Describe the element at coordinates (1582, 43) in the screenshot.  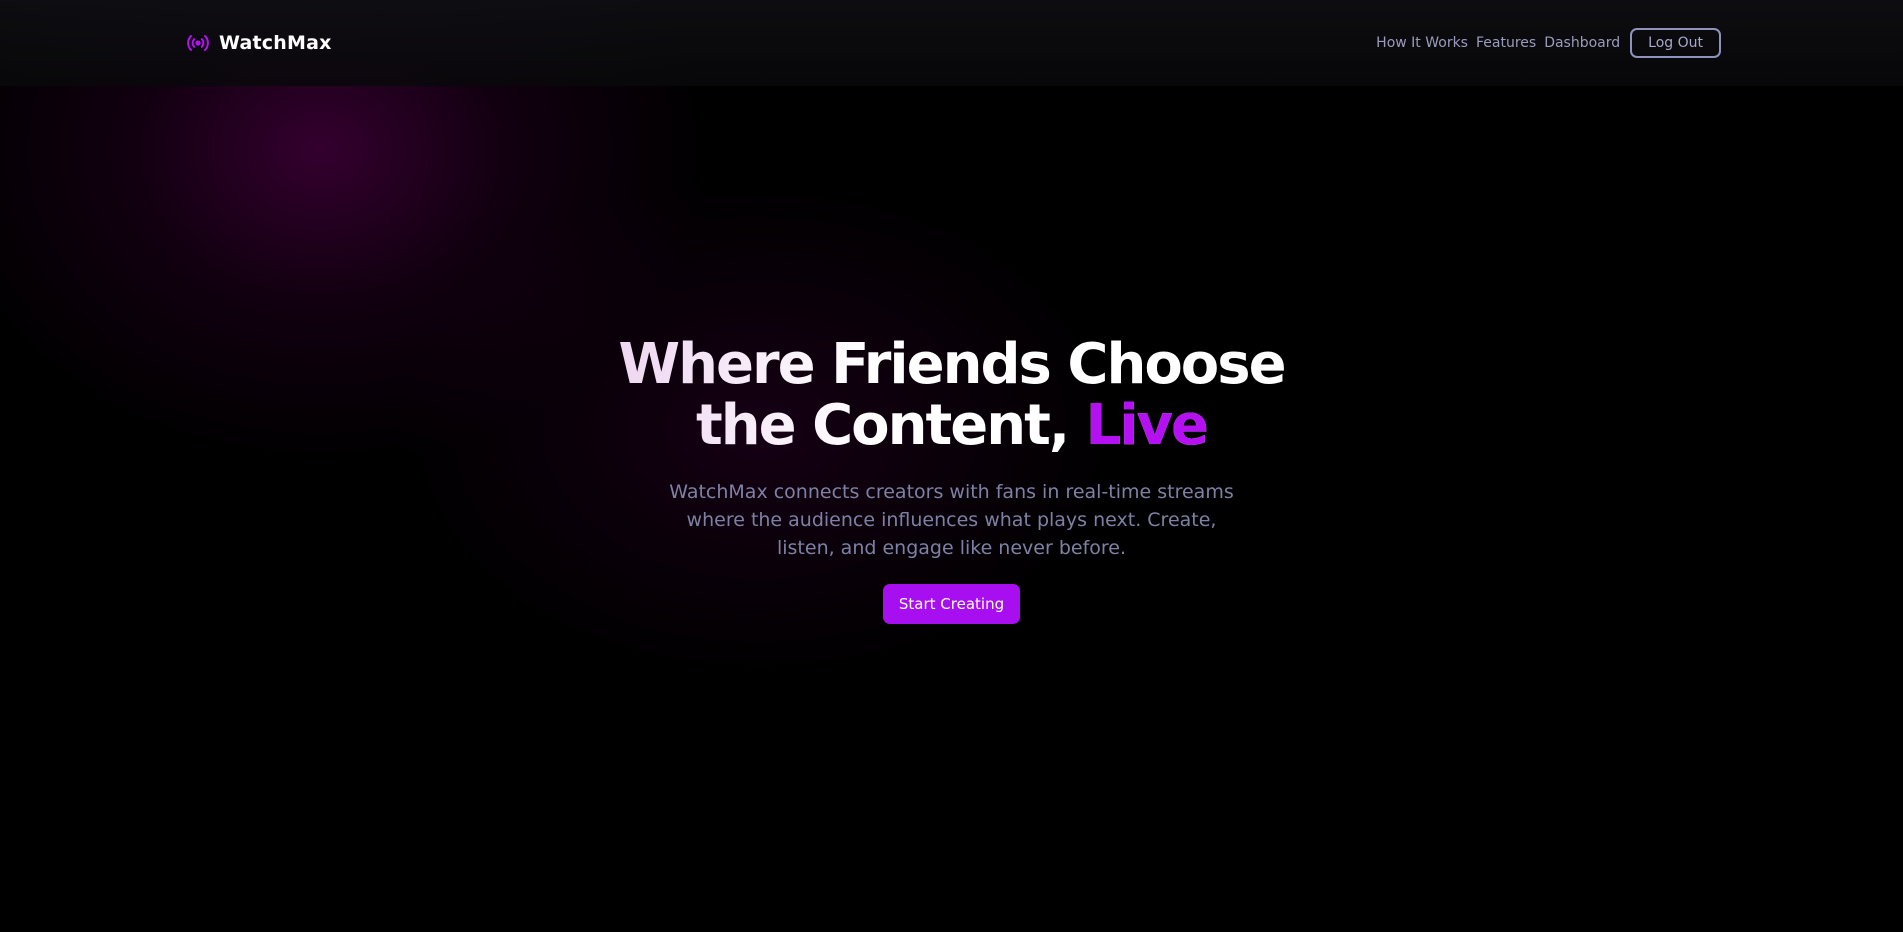
I see `nav-link-dashboard: Dashboard` at that location.